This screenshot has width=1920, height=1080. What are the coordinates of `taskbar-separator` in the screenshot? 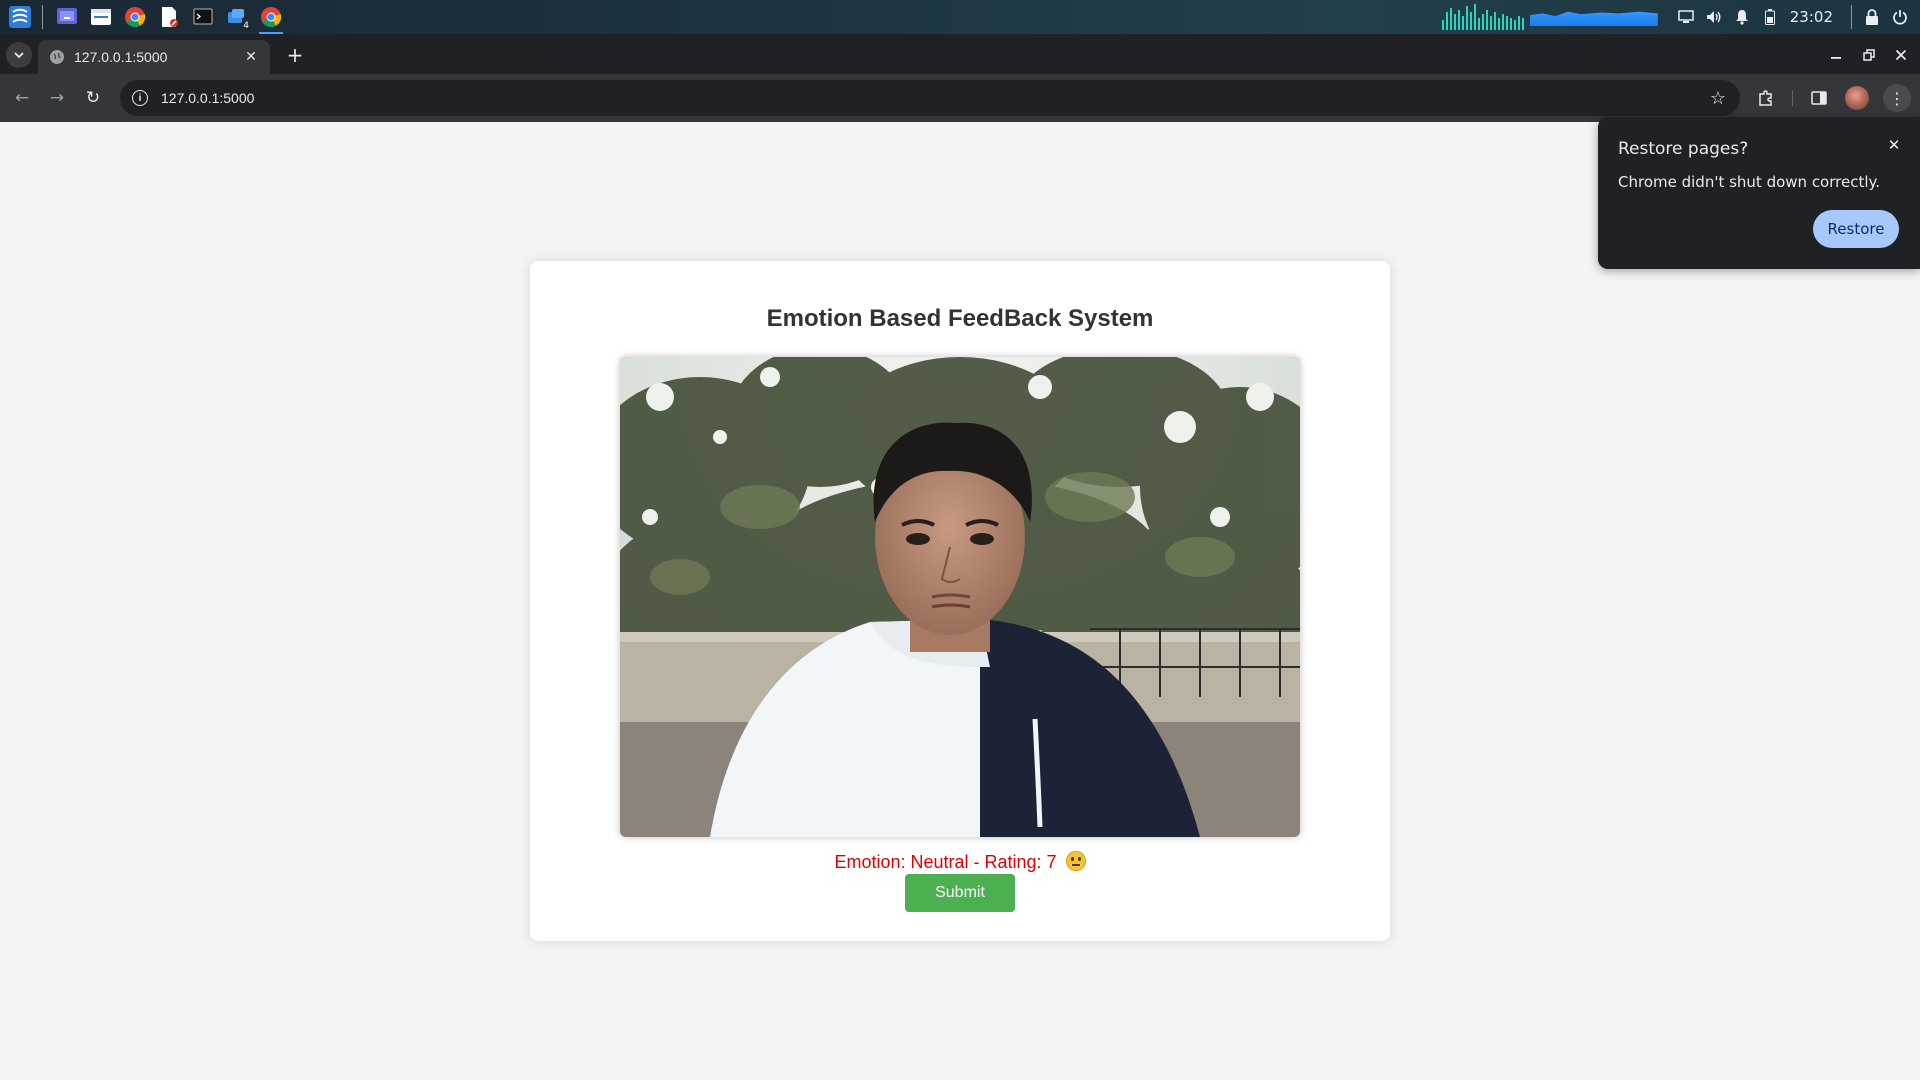 It's located at (42, 17).